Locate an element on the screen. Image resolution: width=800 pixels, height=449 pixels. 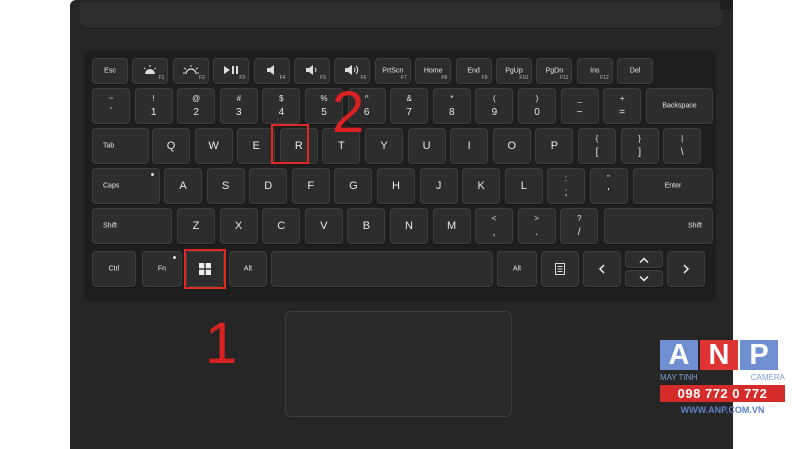
key-arrow-right is located at coordinates (686, 269).